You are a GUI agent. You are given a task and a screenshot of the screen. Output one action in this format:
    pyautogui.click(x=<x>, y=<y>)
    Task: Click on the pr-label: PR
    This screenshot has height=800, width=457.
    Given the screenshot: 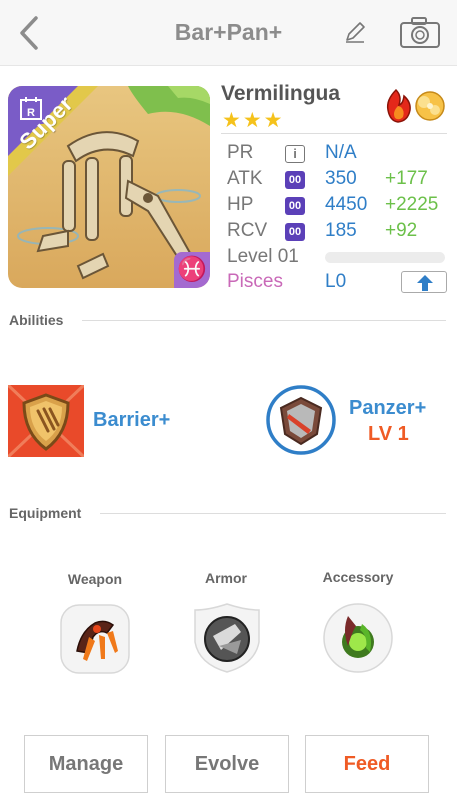 What is the action you would take?
    pyautogui.click(x=240, y=152)
    